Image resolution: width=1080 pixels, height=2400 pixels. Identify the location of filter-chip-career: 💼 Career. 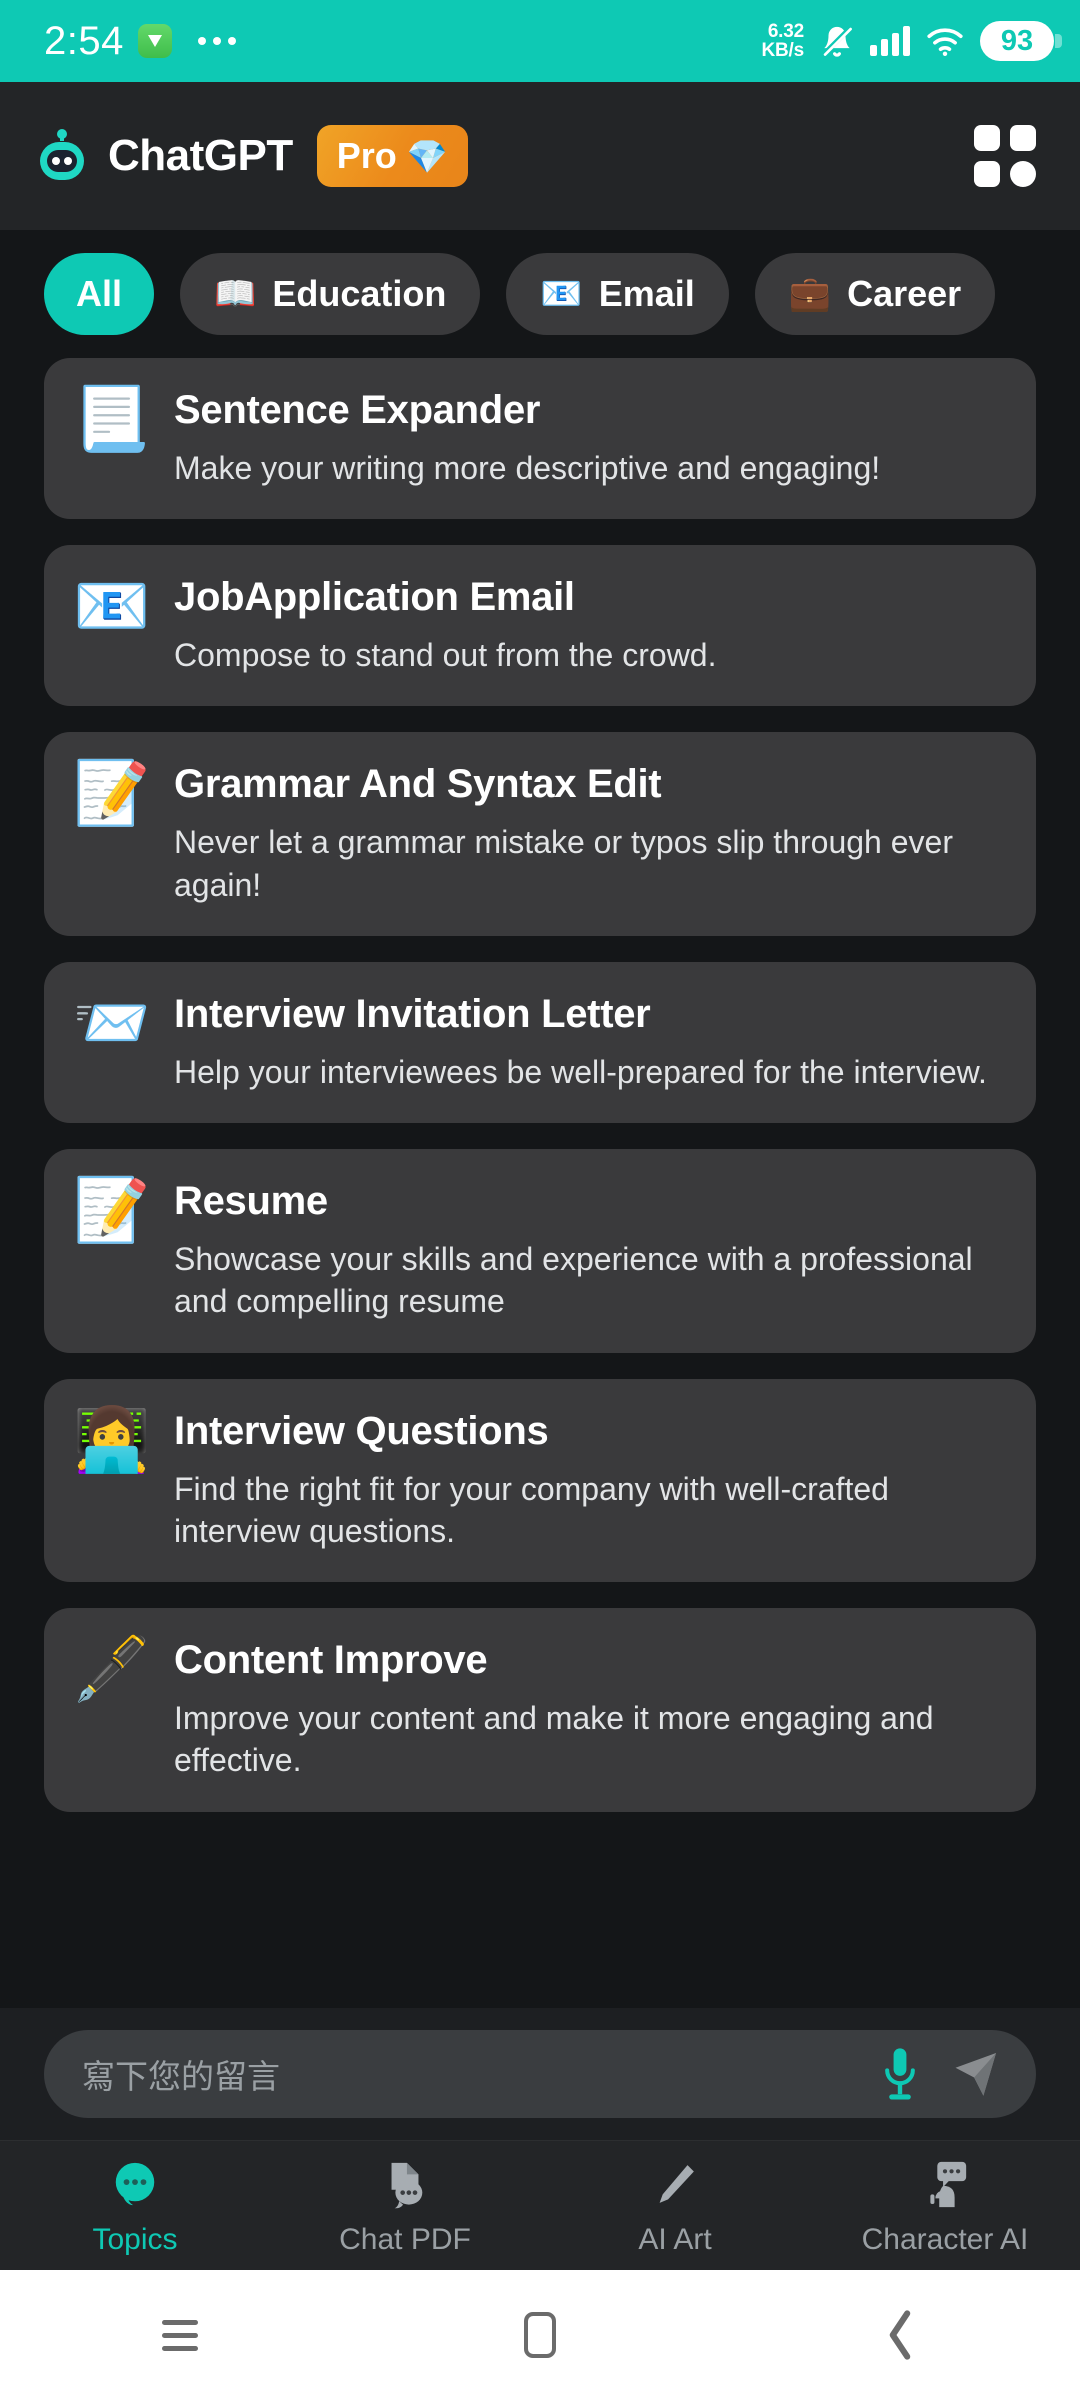
(875, 294).